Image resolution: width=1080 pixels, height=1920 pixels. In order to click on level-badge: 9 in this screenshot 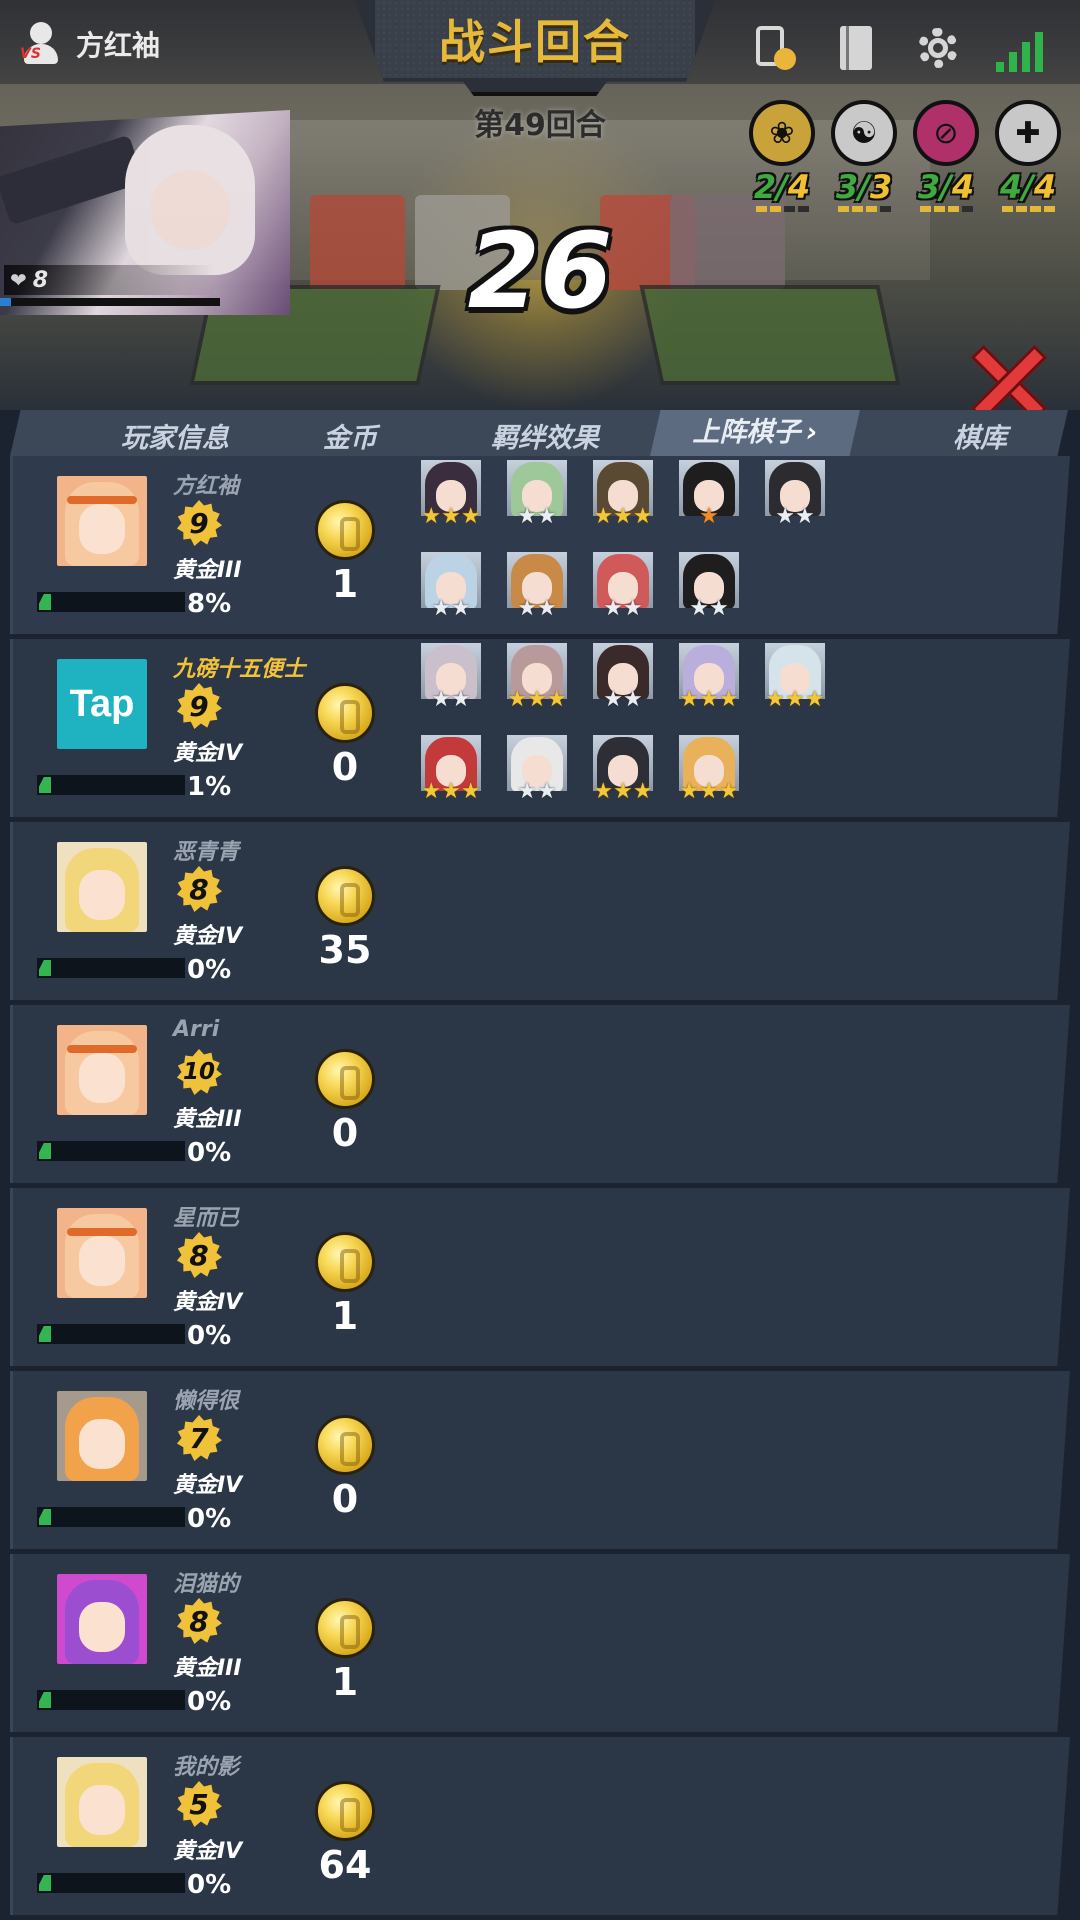, I will do `click(199, 523)`.